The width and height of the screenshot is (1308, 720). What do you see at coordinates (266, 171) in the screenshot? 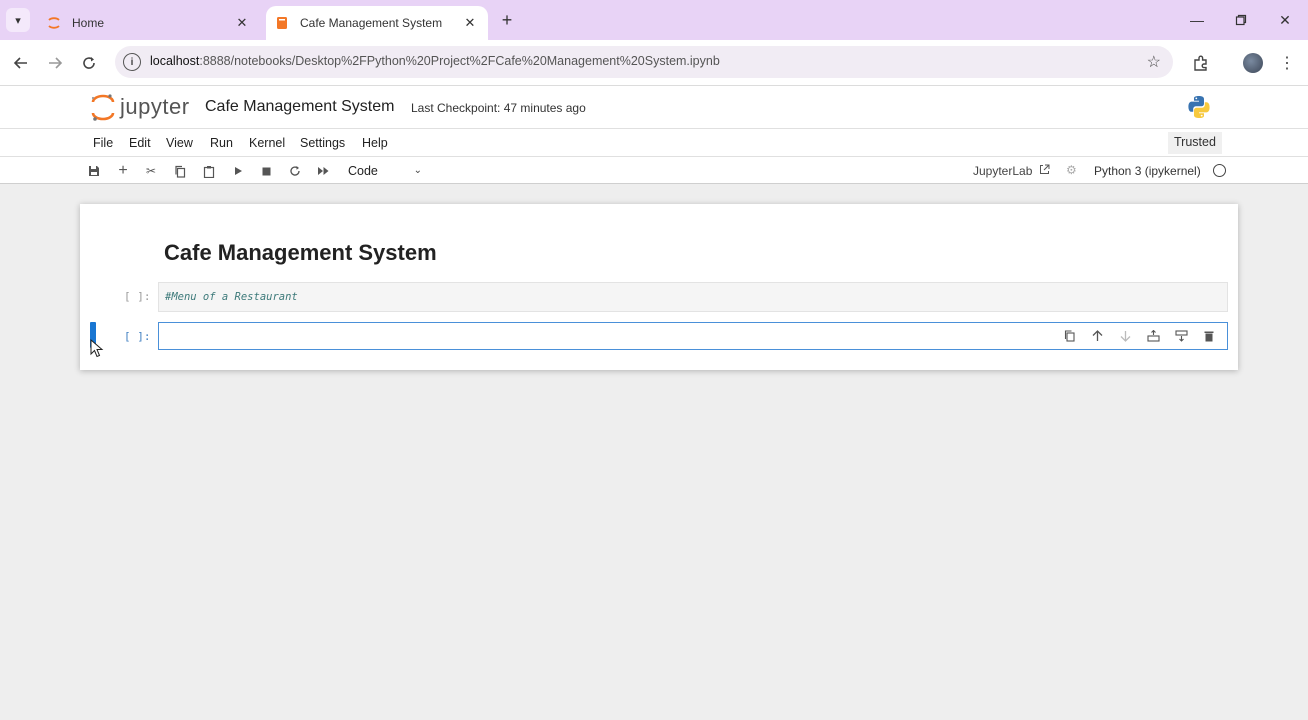
I see `stop-icon` at bounding box center [266, 171].